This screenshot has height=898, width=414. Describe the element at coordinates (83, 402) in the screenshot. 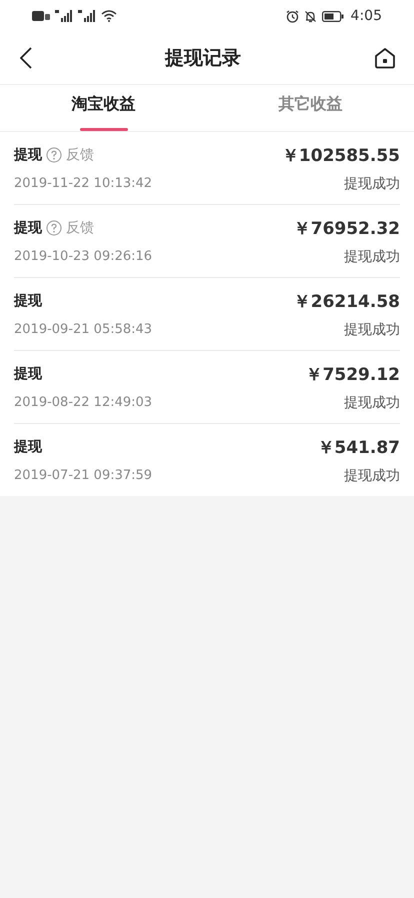

I see `record-time: 2019-08-22 12:49:03` at that location.